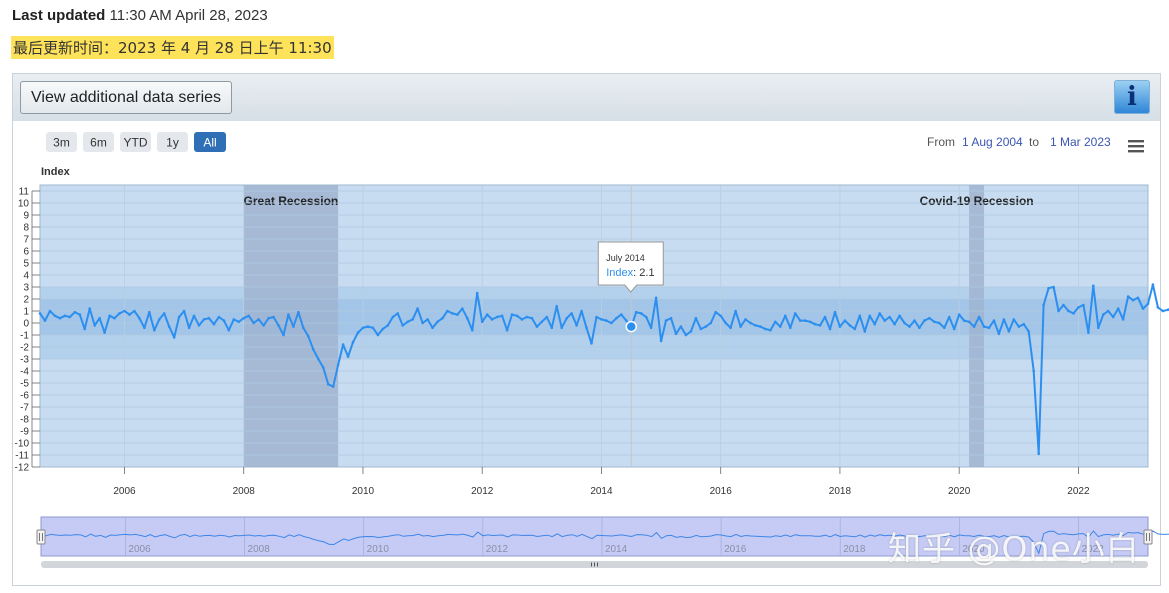 The height and width of the screenshot is (593, 1169). I want to click on range-from-input: 1 Aug 2004, so click(992, 142).